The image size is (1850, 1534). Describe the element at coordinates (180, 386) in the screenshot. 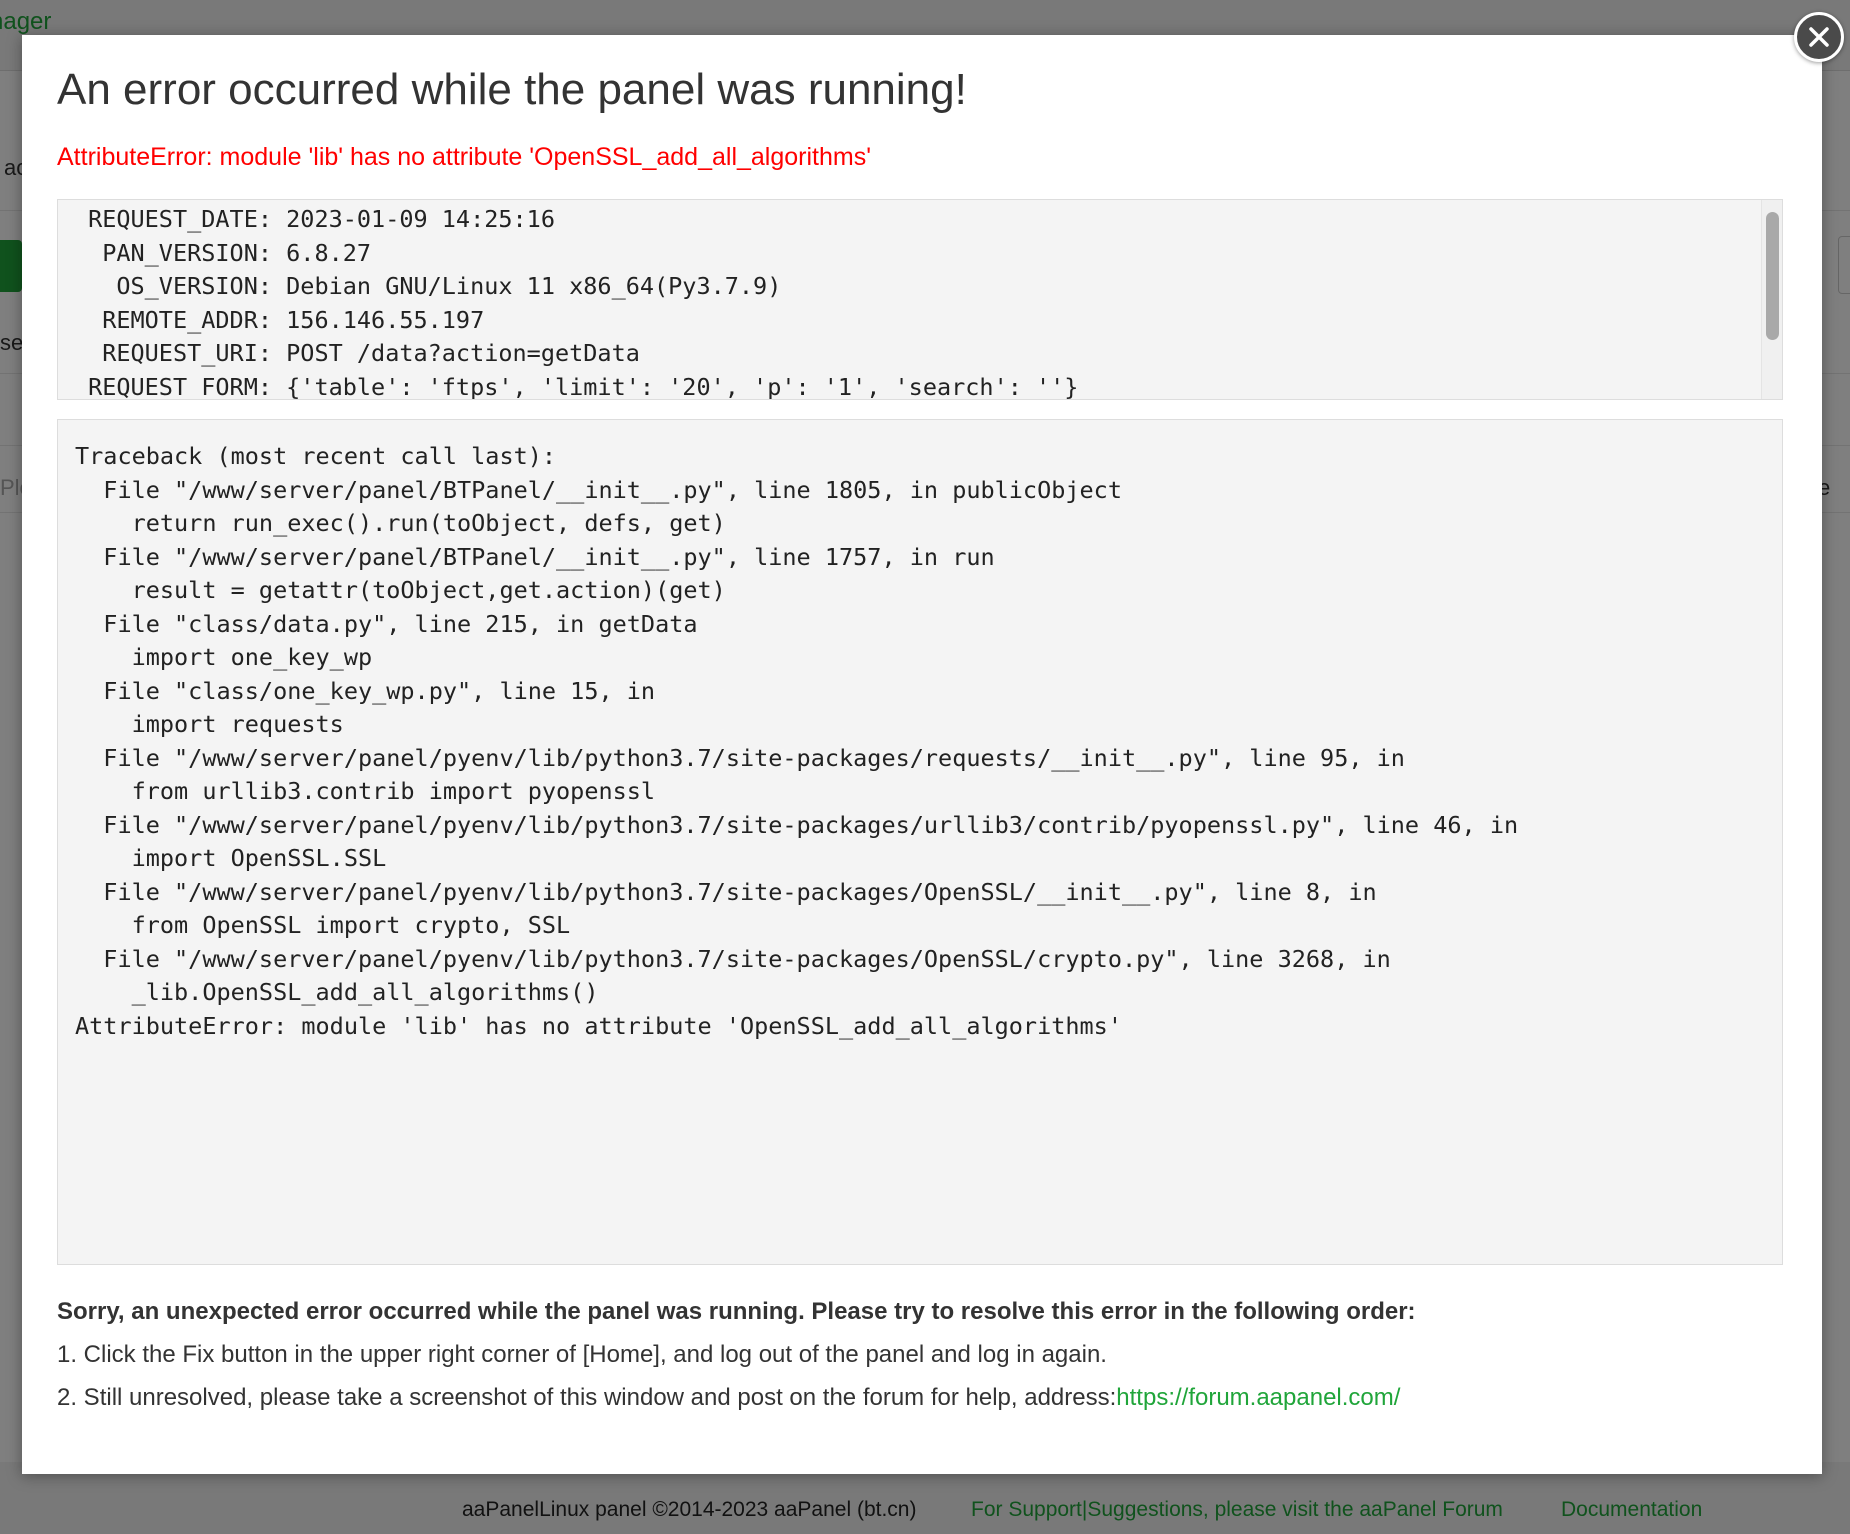

I see `request-info-key: REQUEST_FORM:` at that location.